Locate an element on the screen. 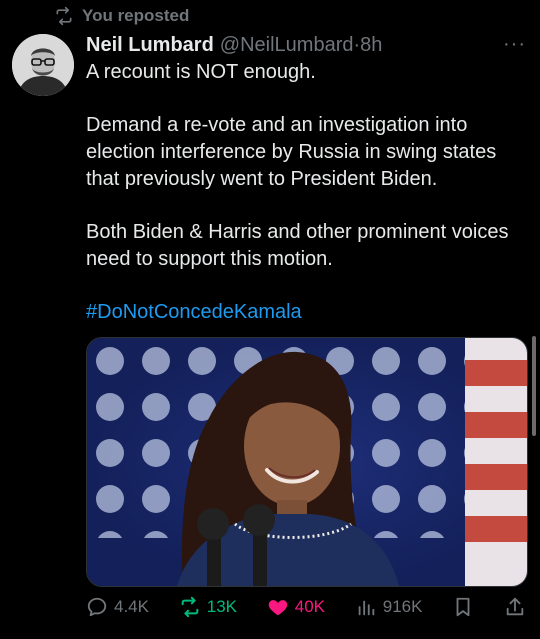 This screenshot has width=540, height=639. share-button is located at coordinates (515, 607).